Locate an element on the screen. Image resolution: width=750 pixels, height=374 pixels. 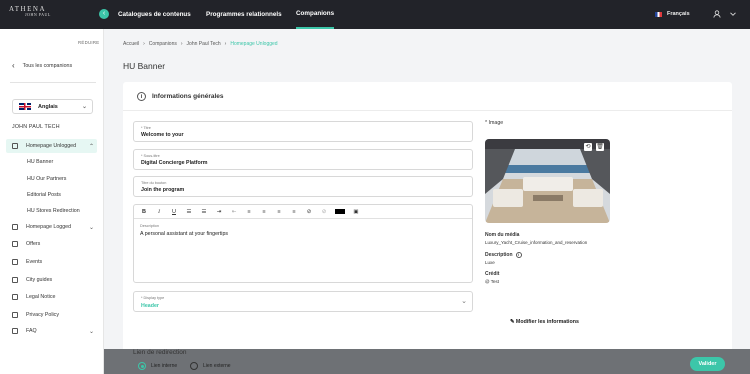
radio-label: Lien interne is located at coordinates (164, 366).